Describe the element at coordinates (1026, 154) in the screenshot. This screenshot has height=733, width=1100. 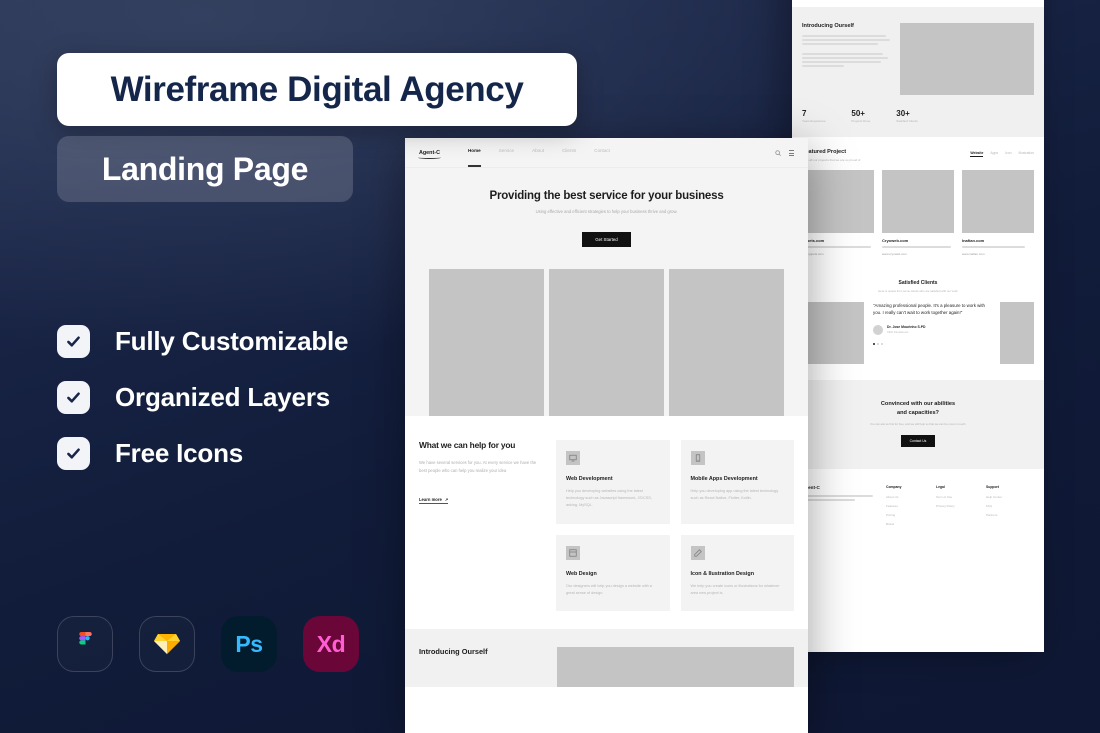
I see `tab-illustration: Illustration` at that location.